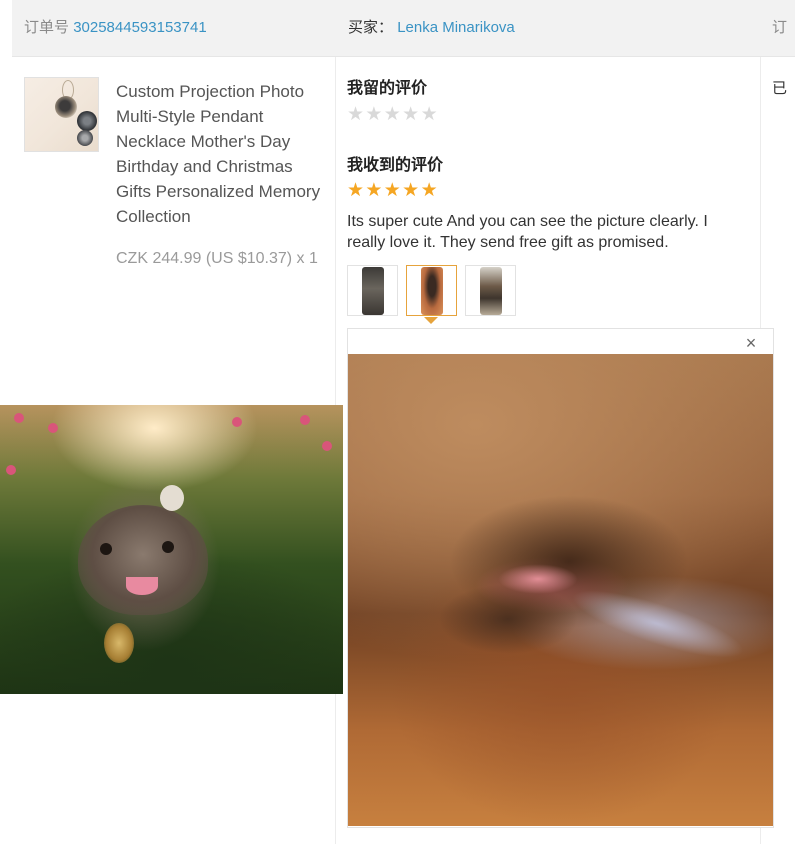 This screenshot has width=795, height=844. I want to click on pug-photo, so click(171, 549).